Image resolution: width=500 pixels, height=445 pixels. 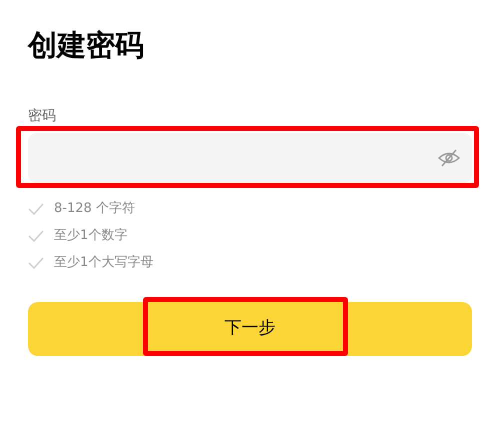 I want to click on requirement-text: 至少1个数字, so click(x=91, y=236).